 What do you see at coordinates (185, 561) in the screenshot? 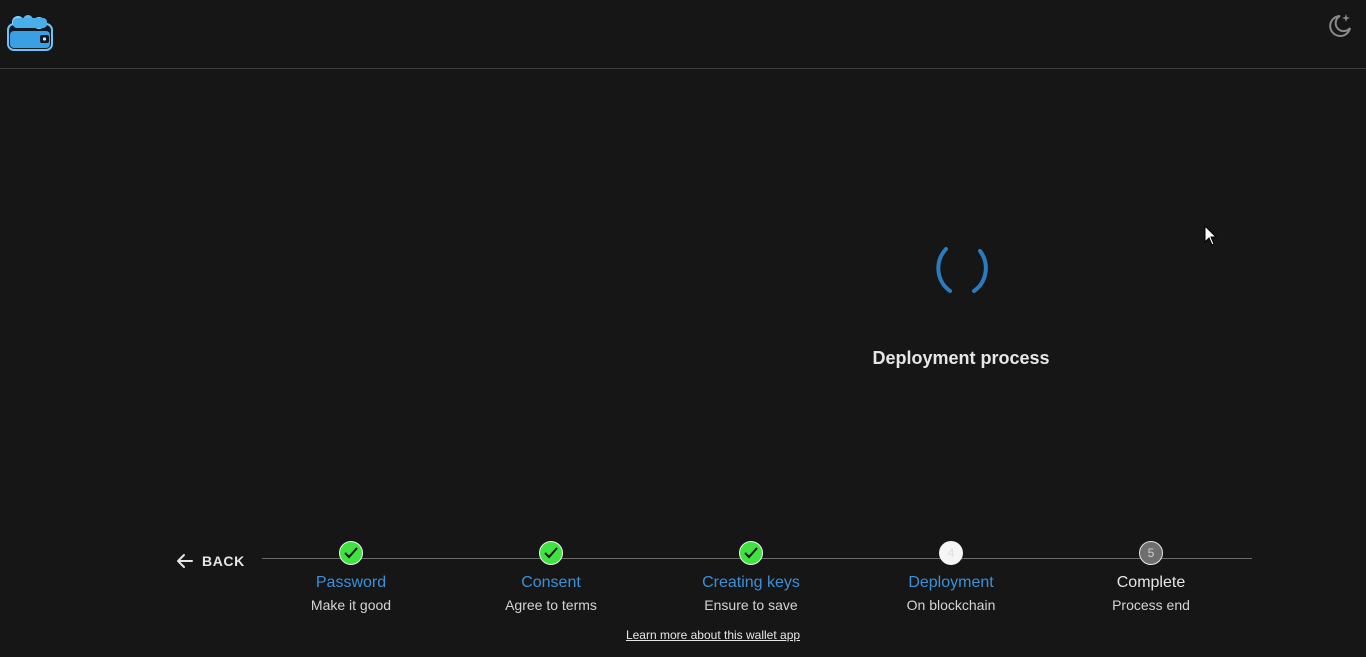
I see `arrow-left-icon` at bounding box center [185, 561].